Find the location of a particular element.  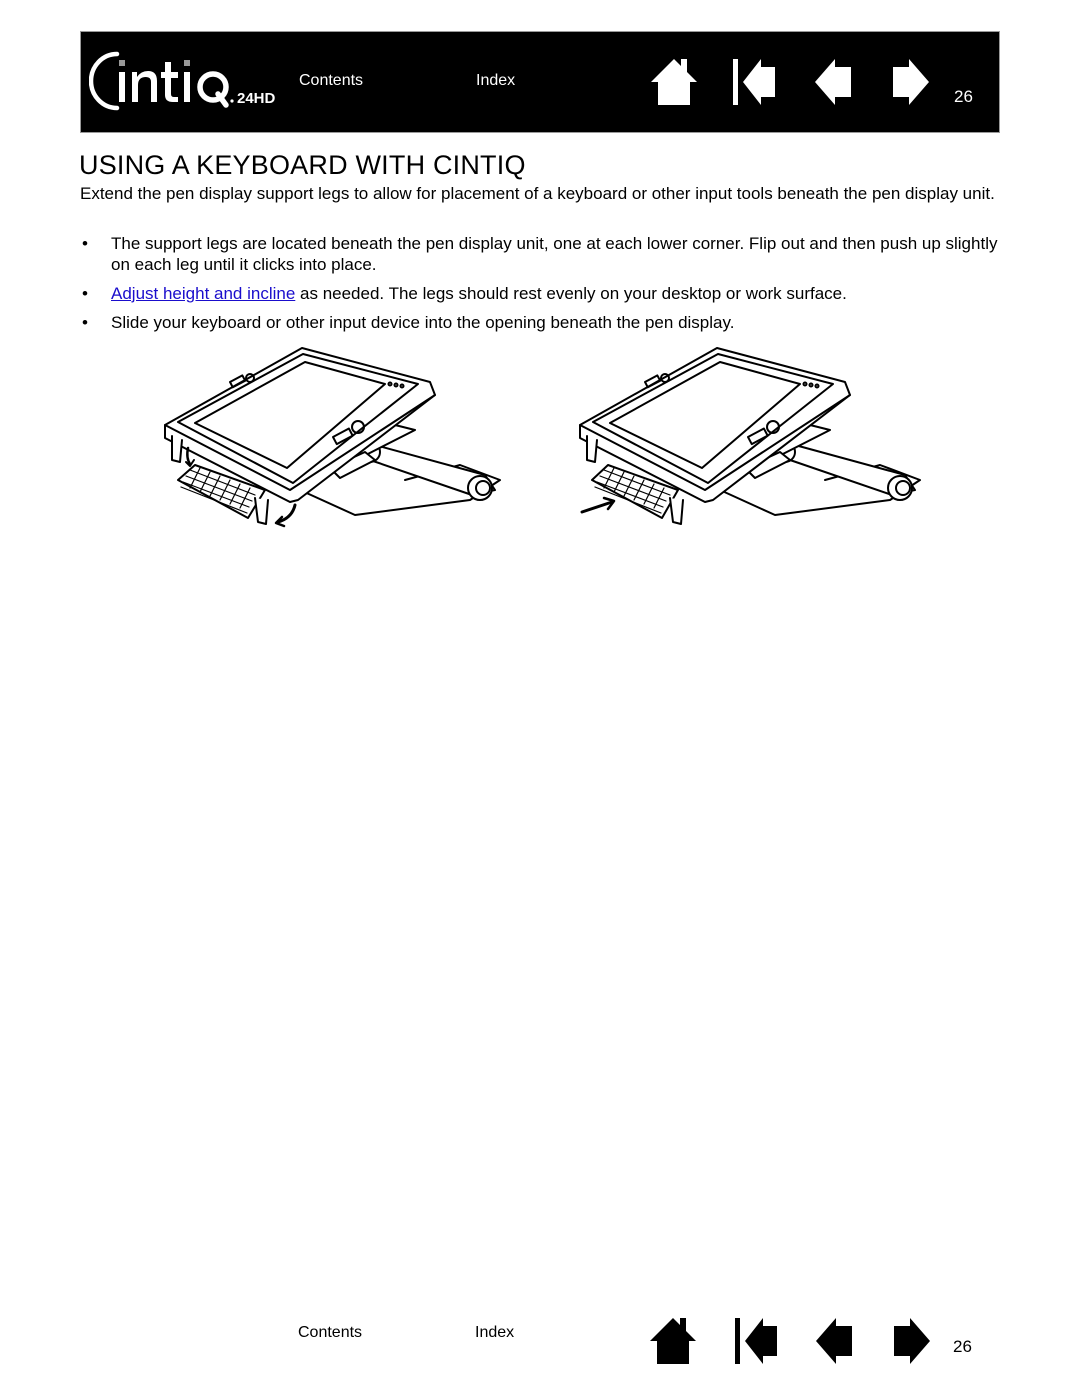

cintiq-logo: 24HD is located at coordinates (182, 81).